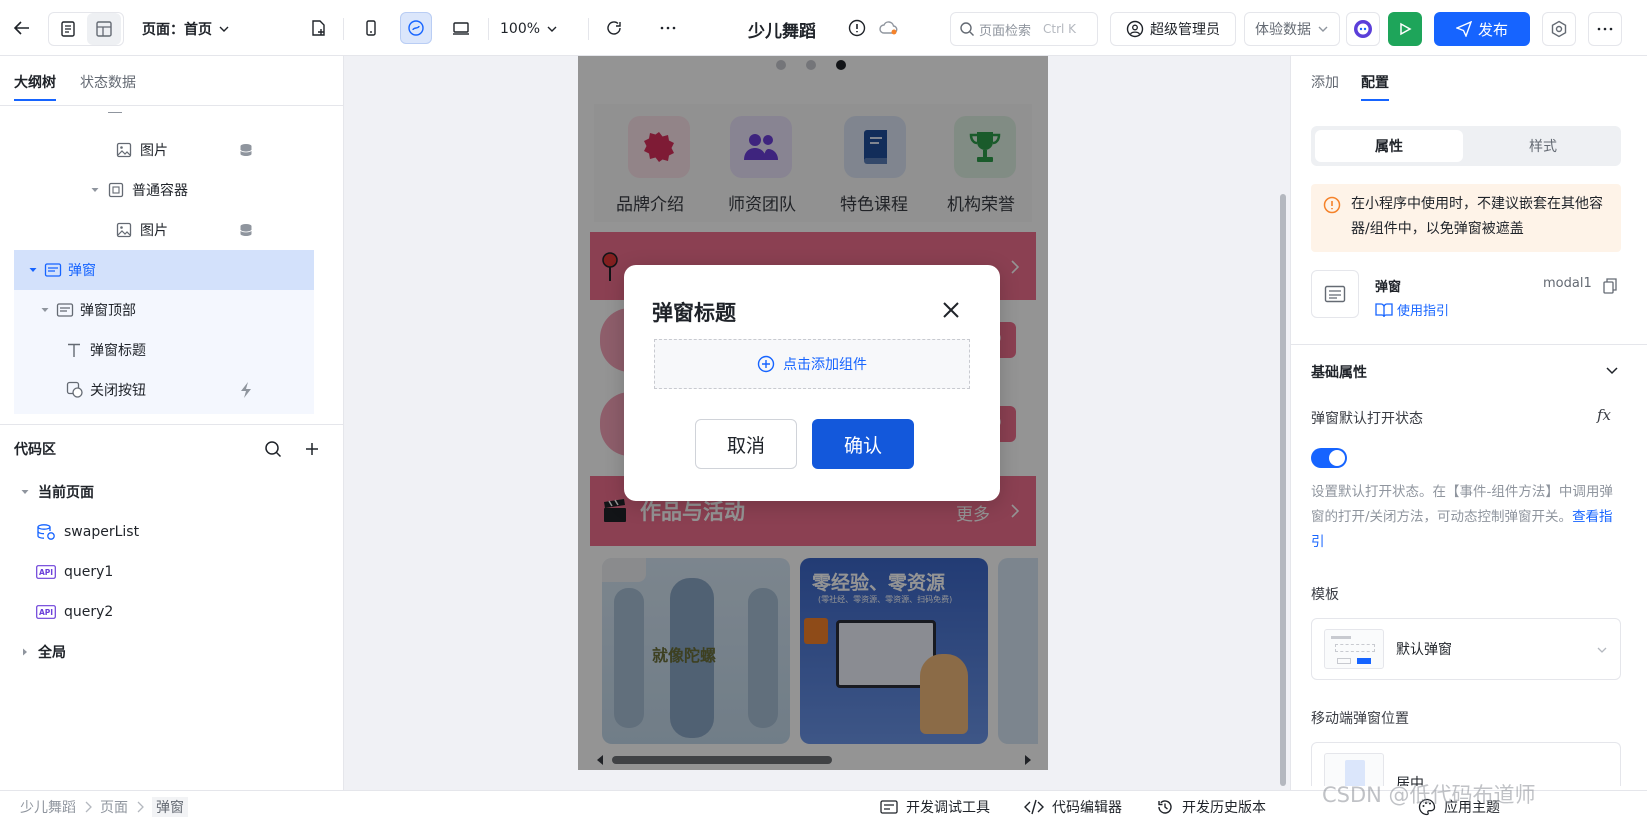 Image resolution: width=1647 pixels, height=822 pixels. I want to click on book-icon, so click(1384, 309).